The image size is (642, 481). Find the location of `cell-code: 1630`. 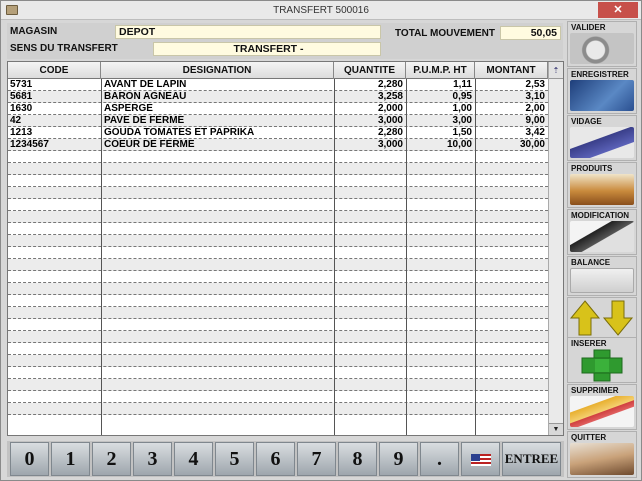

cell-code: 1630 is located at coordinates (21, 108).